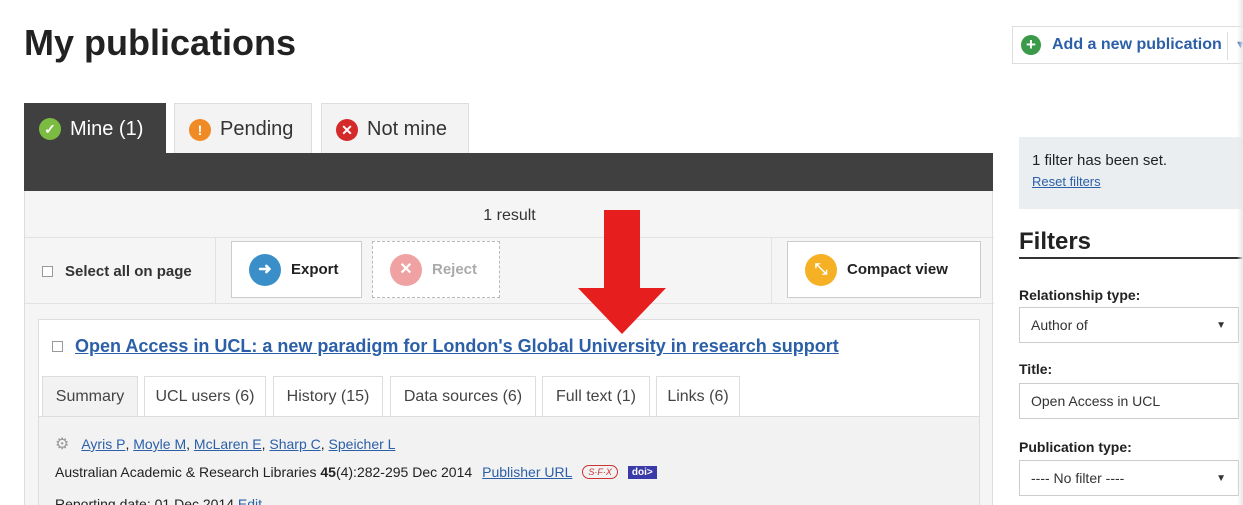  I want to click on publication-type-select: ---- No filter ---- ▼, so click(1129, 478).